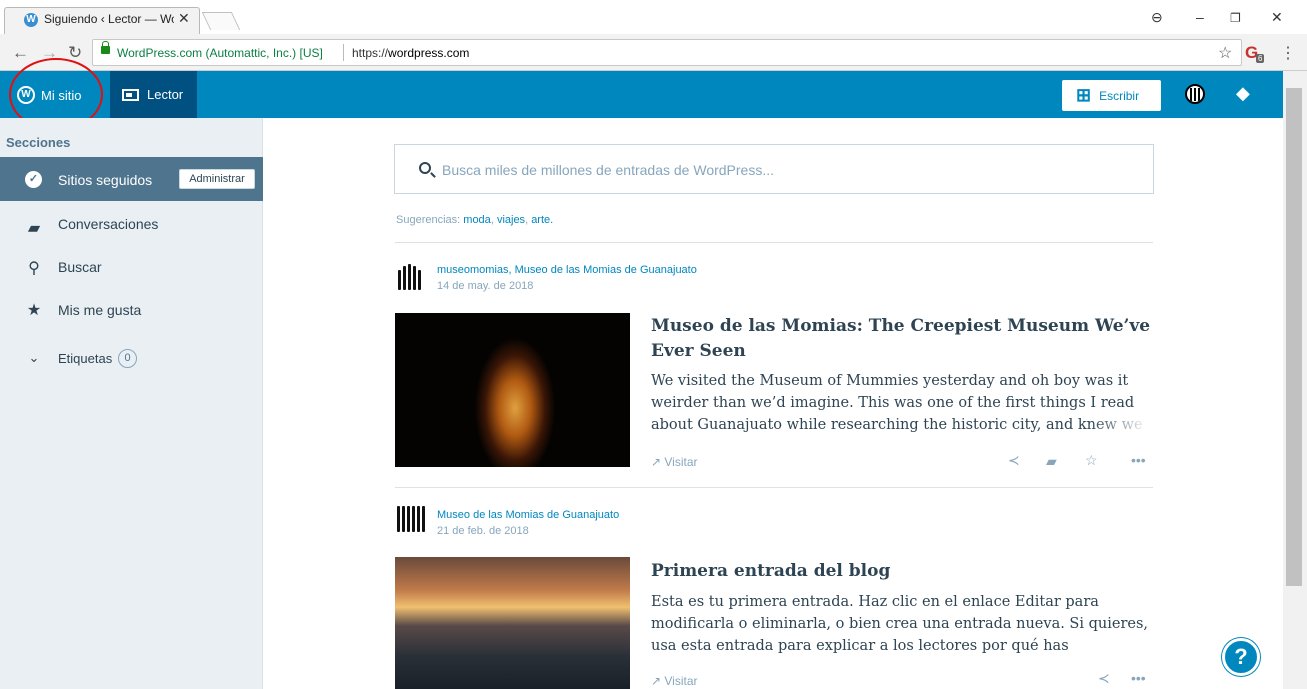  Describe the element at coordinates (1260, 58) in the screenshot. I see `extension-badge: 6` at that location.